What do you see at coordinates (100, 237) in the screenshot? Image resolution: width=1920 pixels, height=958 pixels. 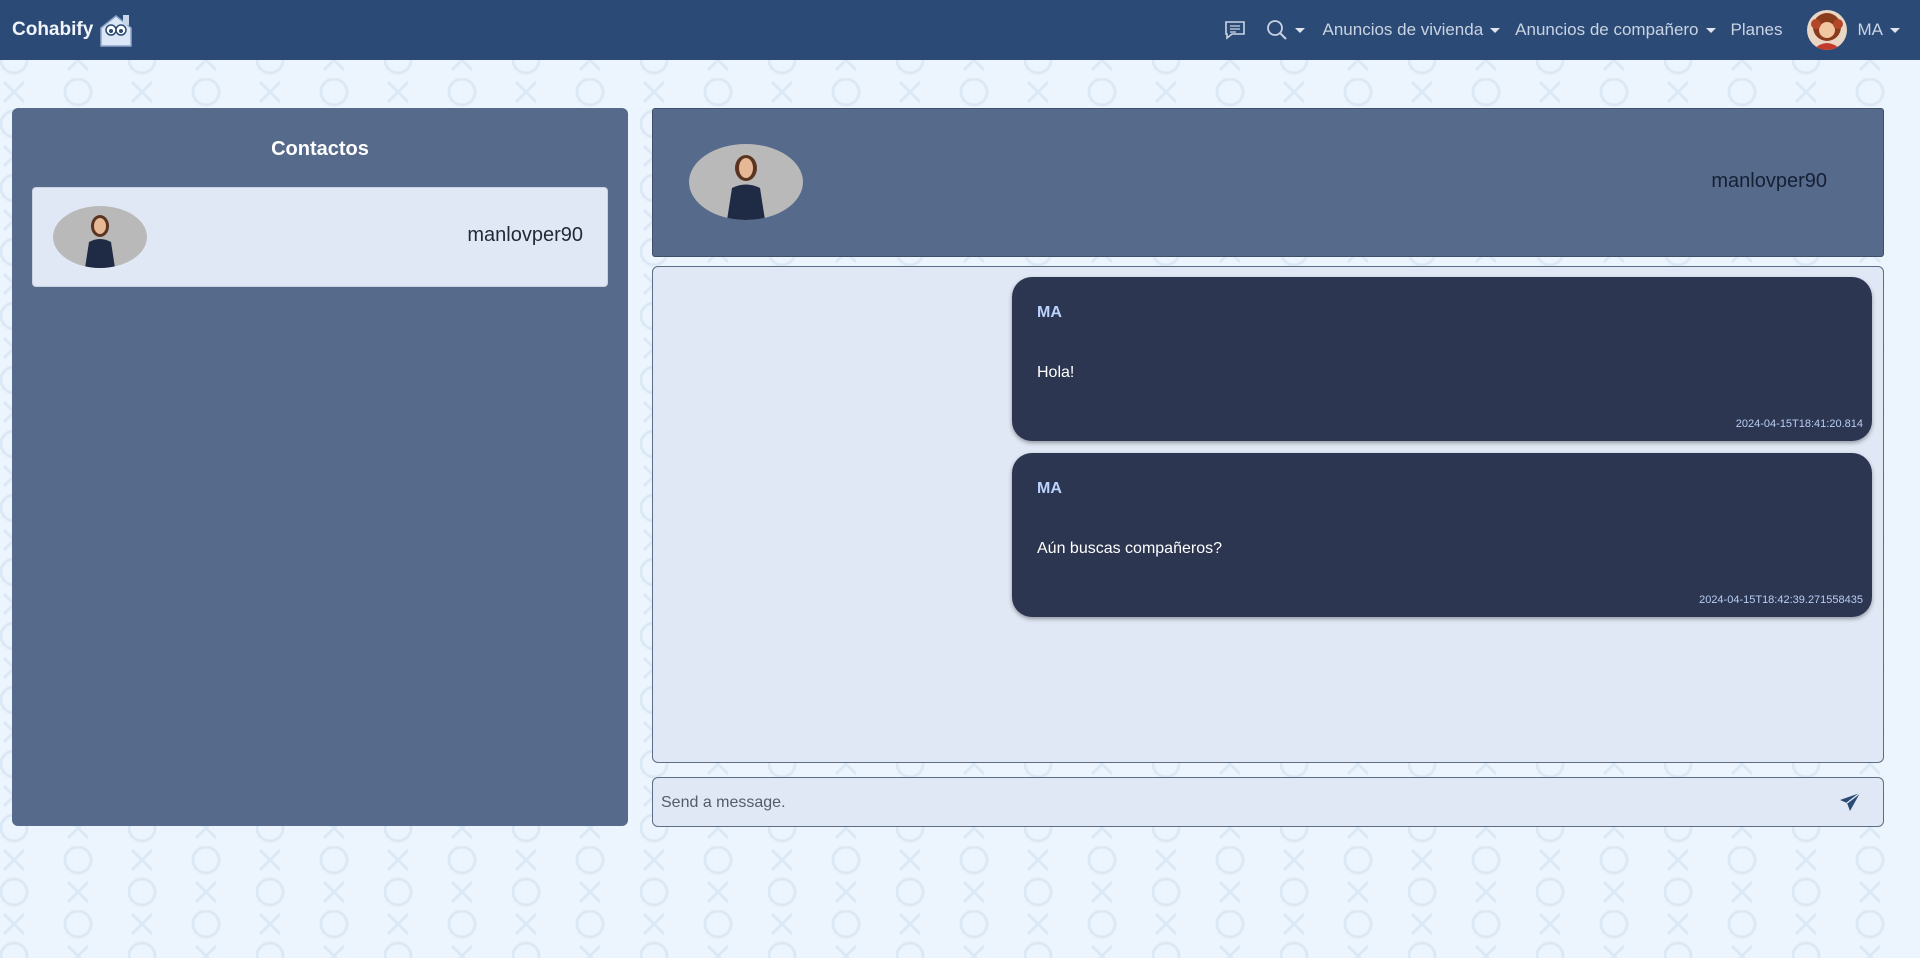 I see `contact-avatar` at bounding box center [100, 237].